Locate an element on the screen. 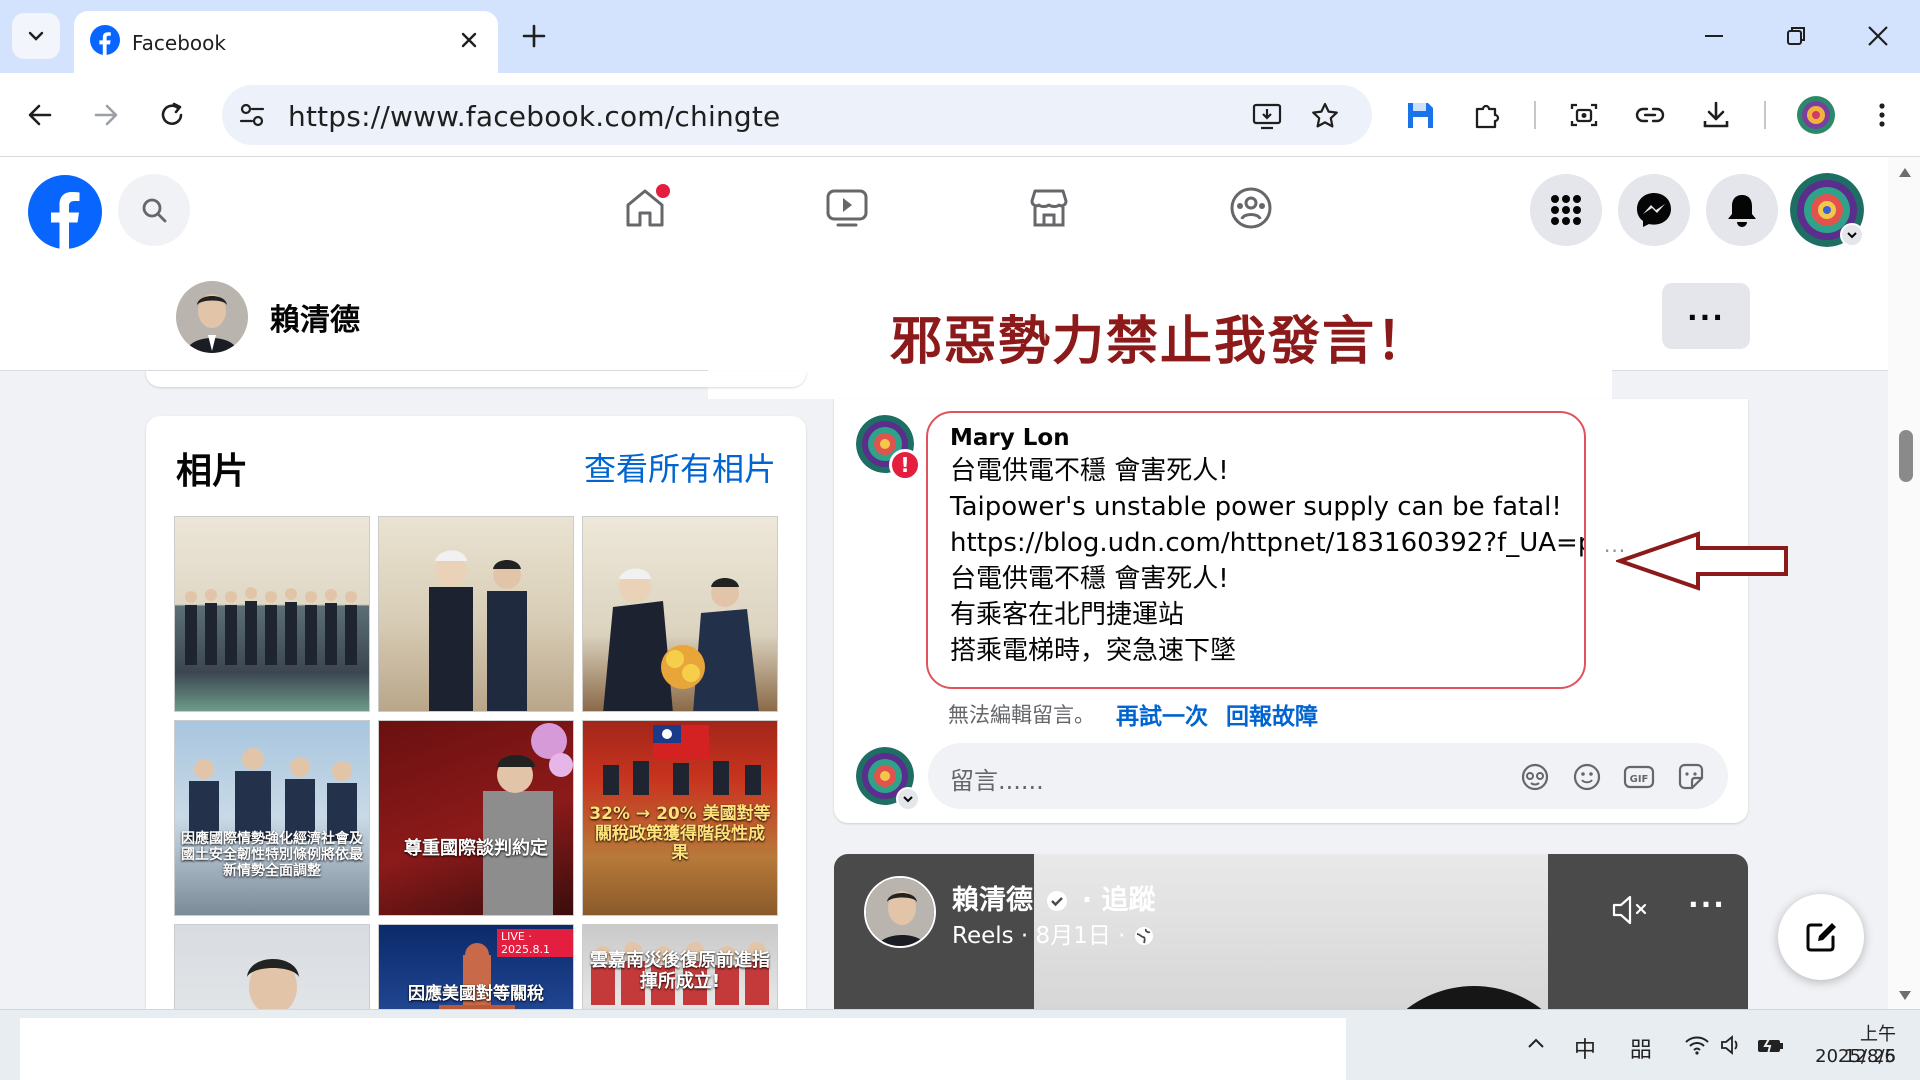 The height and width of the screenshot is (1080, 1920). tab-search-button is located at coordinates (36, 36).